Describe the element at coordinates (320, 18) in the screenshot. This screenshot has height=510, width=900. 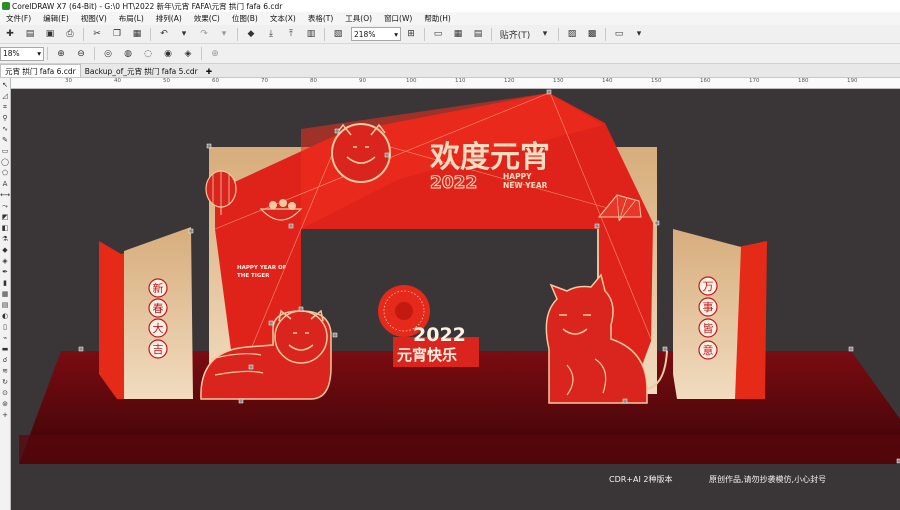
I see `menu-table: 表格(T)` at that location.